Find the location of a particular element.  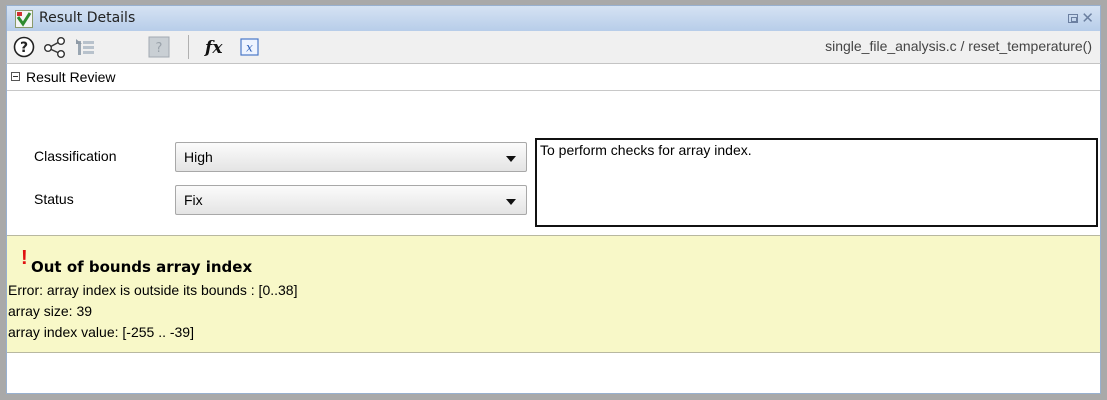

section-title: Result Review is located at coordinates (71, 77).